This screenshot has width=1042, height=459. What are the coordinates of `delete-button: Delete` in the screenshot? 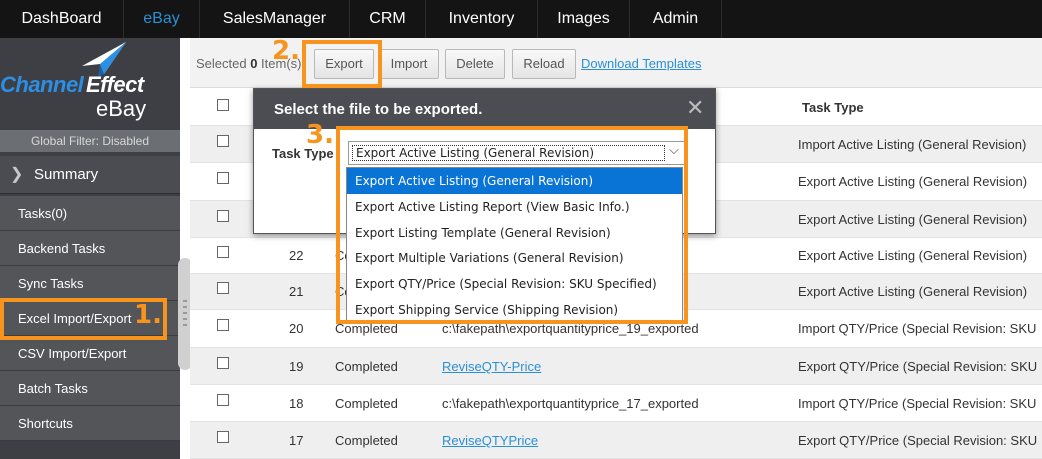 It's located at (475, 64).